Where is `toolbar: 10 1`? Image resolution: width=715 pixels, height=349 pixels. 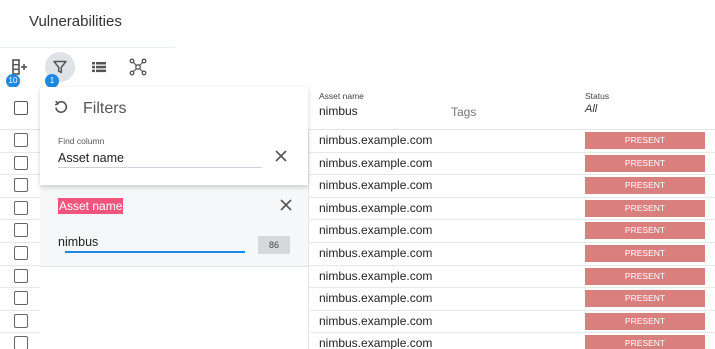 toolbar: 10 1 is located at coordinates (87, 67).